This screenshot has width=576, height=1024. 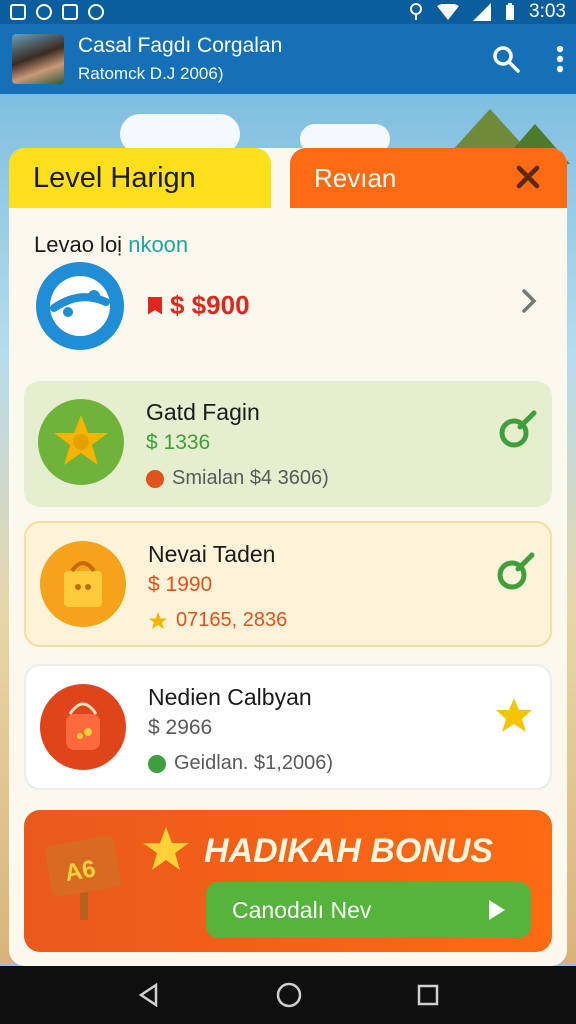 What do you see at coordinates (180, 727) in the screenshot?
I see `item-price: $ 2966` at bounding box center [180, 727].